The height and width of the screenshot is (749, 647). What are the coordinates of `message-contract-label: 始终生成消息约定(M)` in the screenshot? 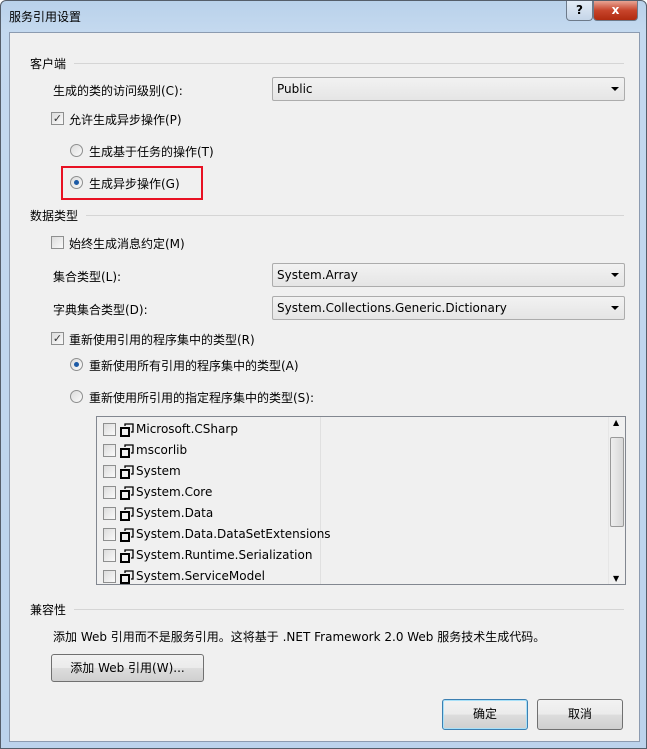 It's located at (127, 244).